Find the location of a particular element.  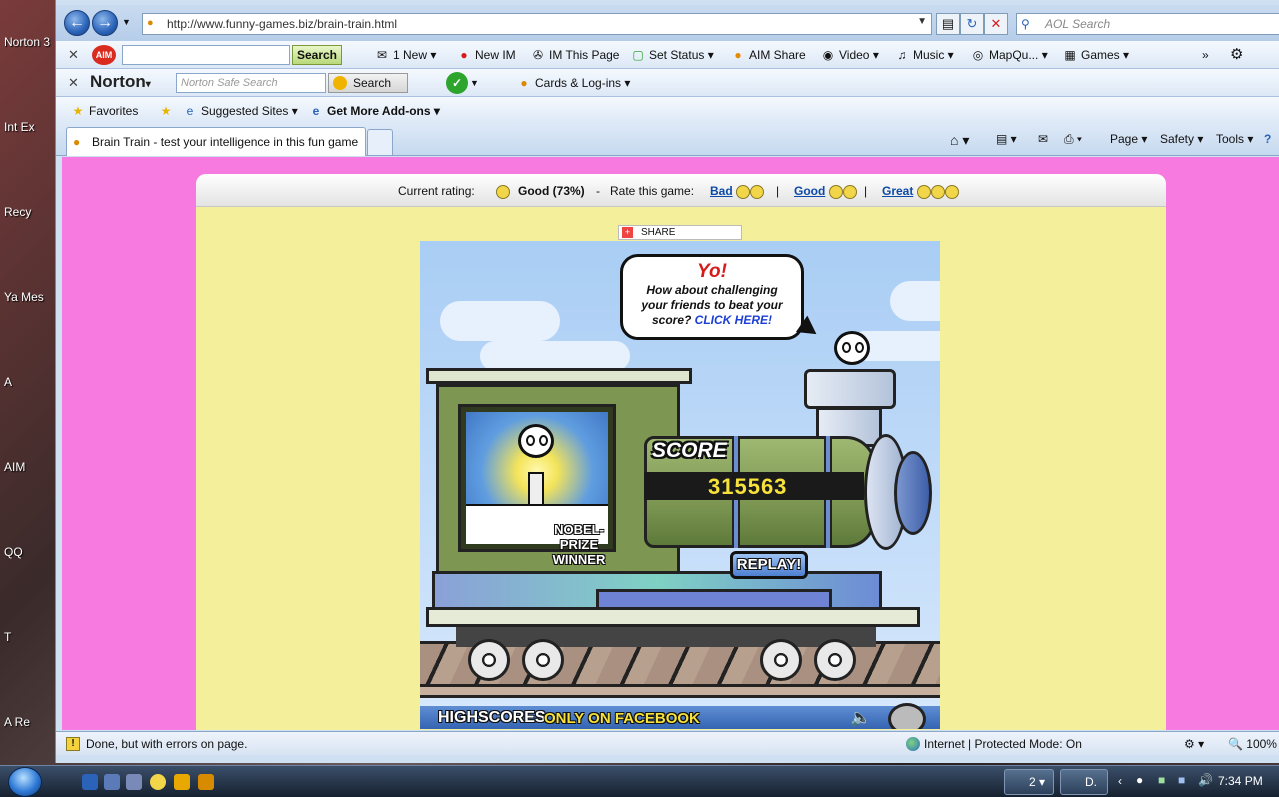

messenger-icon is located at coordinates (158, 782).